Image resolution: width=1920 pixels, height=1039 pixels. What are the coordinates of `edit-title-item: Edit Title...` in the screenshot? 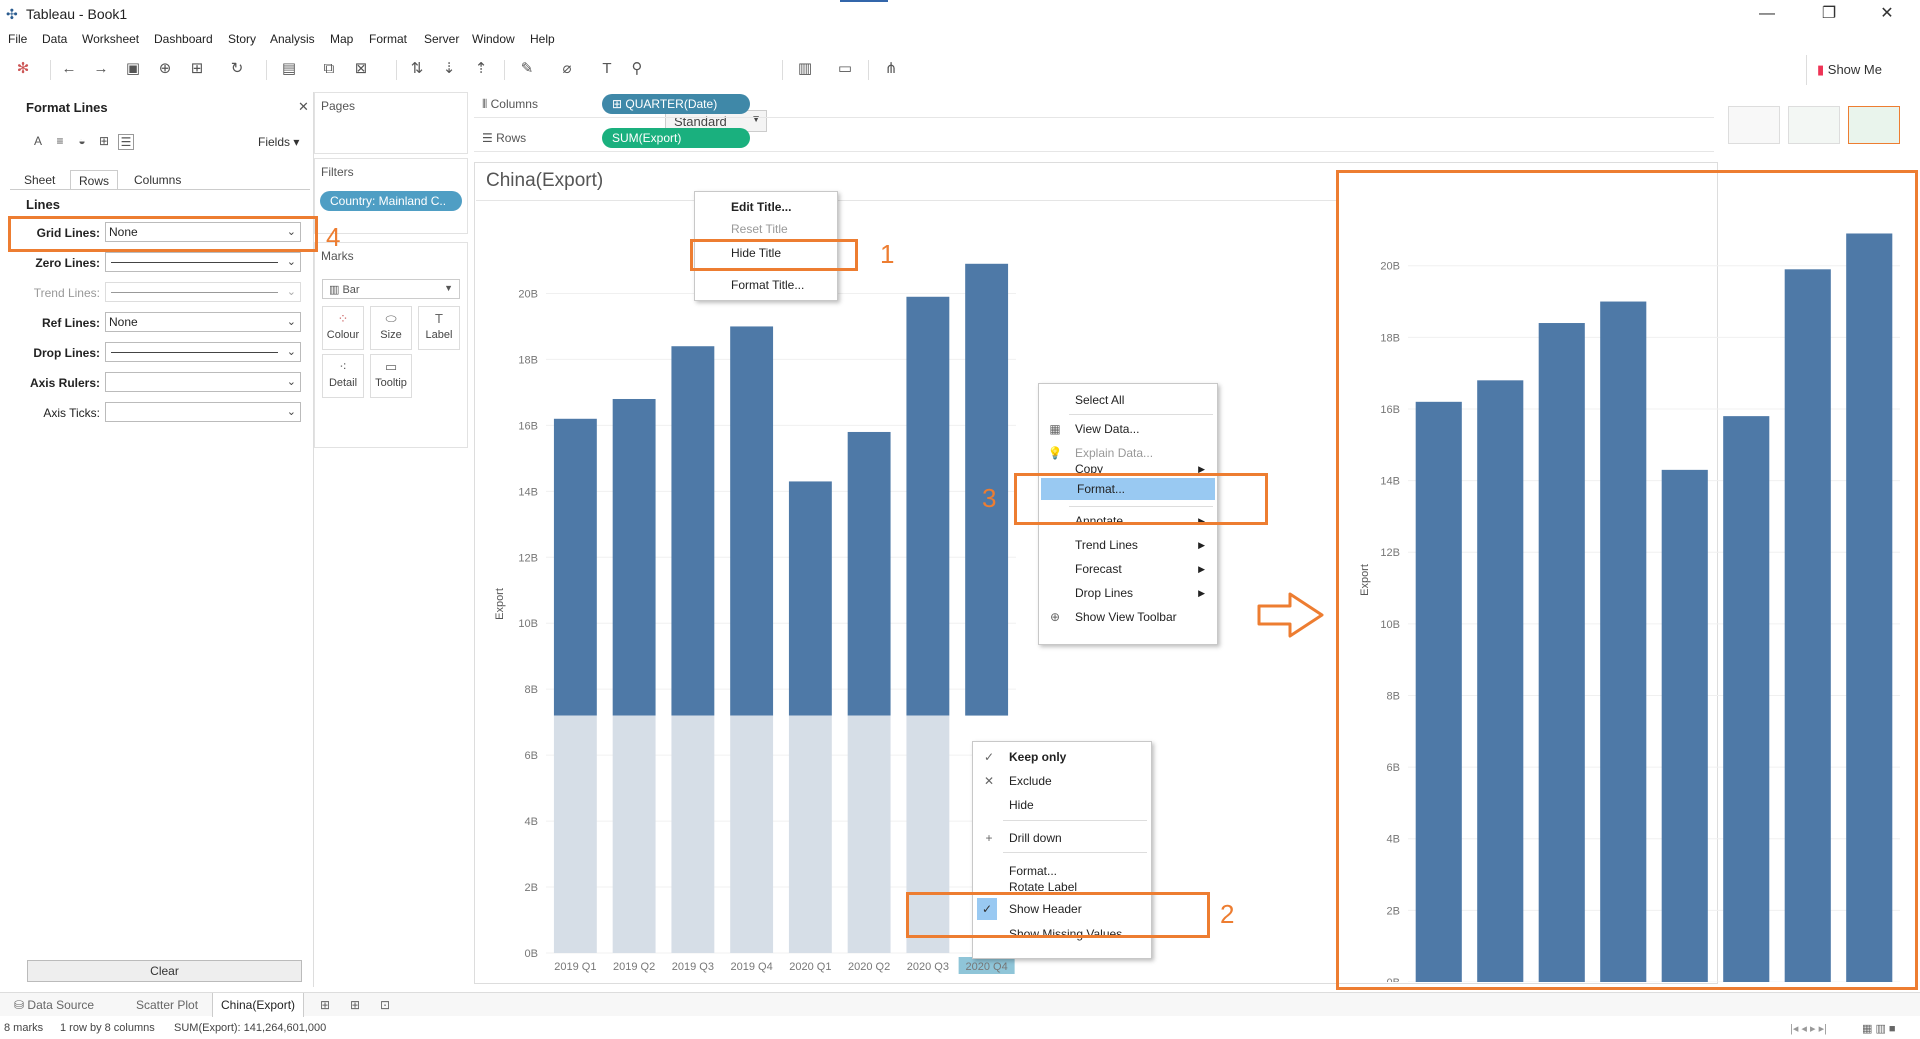 It's located at (766, 207).